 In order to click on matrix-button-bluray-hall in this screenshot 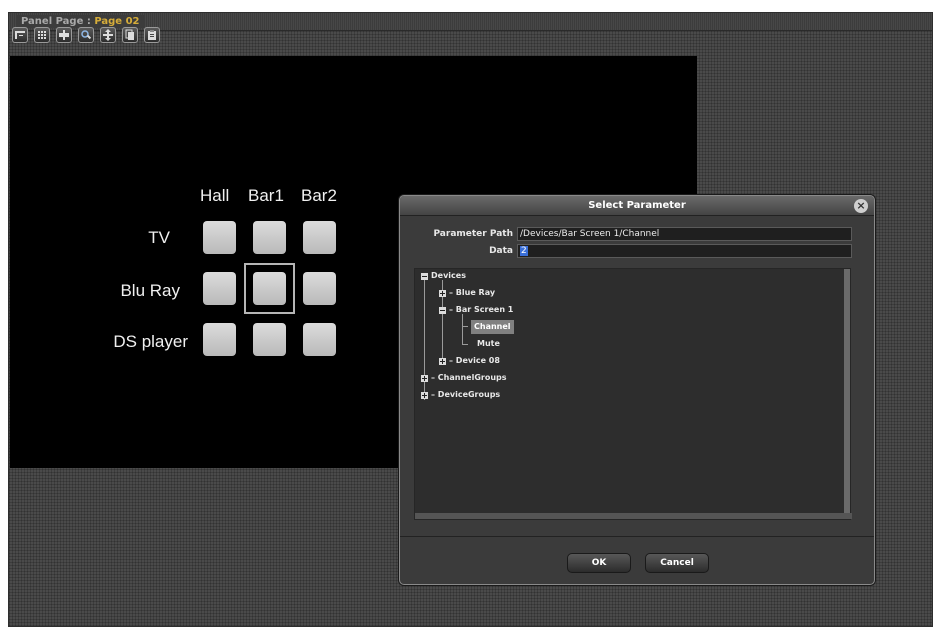, I will do `click(219, 288)`.